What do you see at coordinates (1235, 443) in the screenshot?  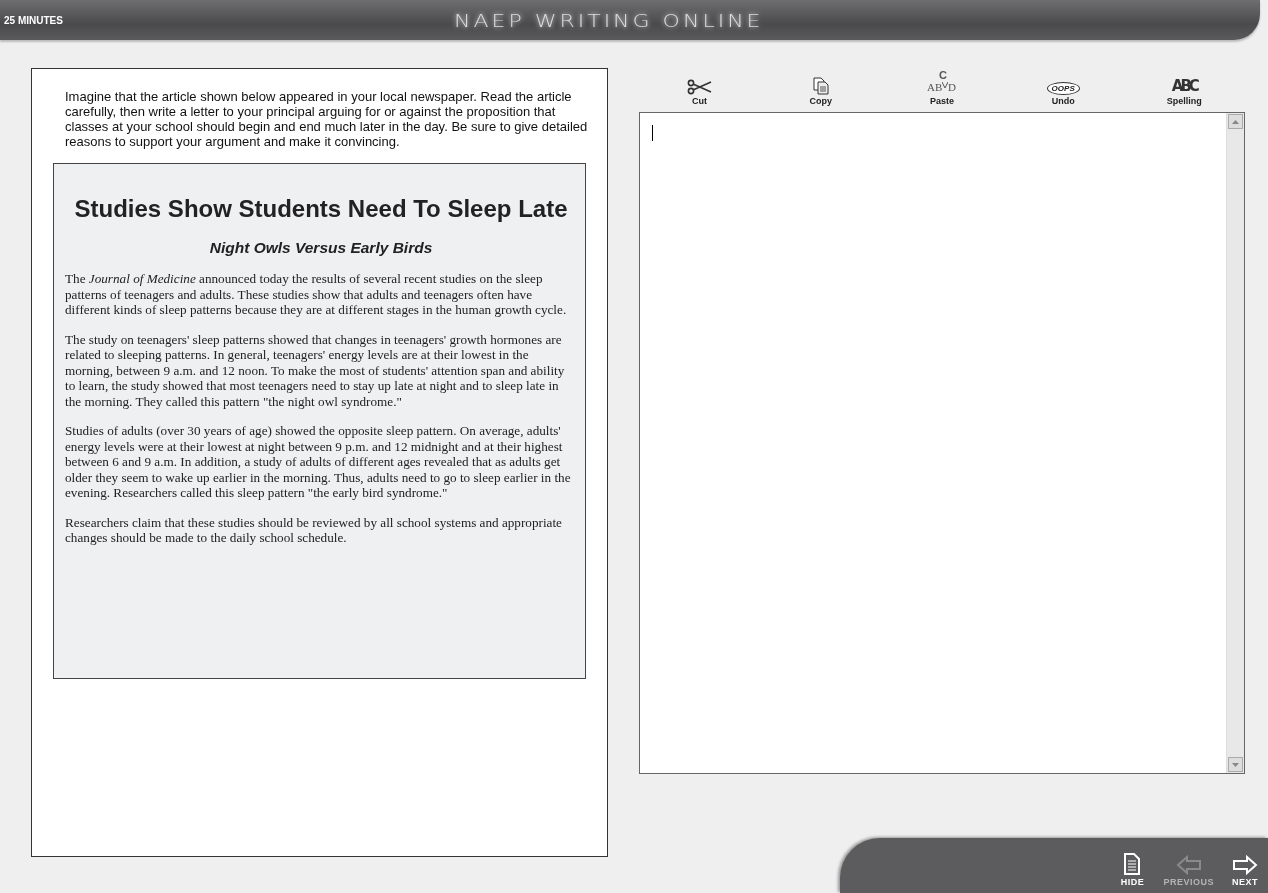 I see `scrollbar` at bounding box center [1235, 443].